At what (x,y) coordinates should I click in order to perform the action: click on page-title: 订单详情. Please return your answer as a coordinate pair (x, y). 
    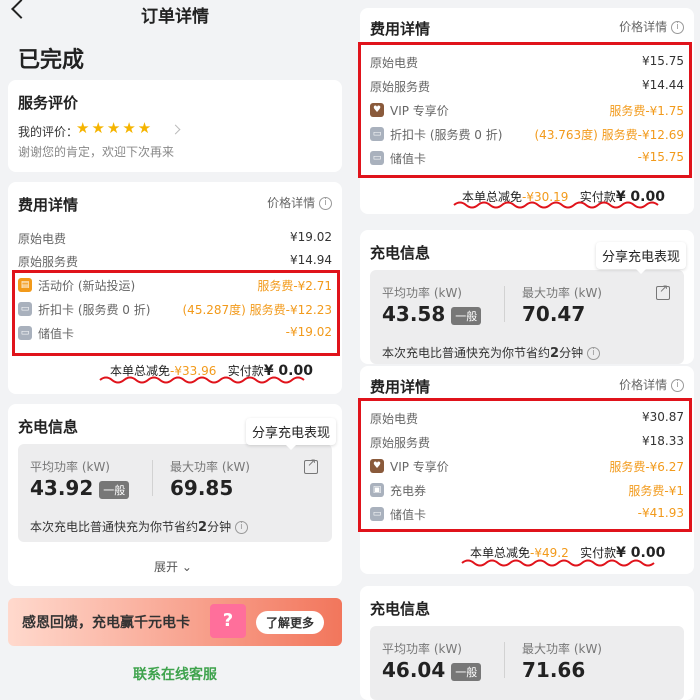
    Looking at the image, I should click on (175, 17).